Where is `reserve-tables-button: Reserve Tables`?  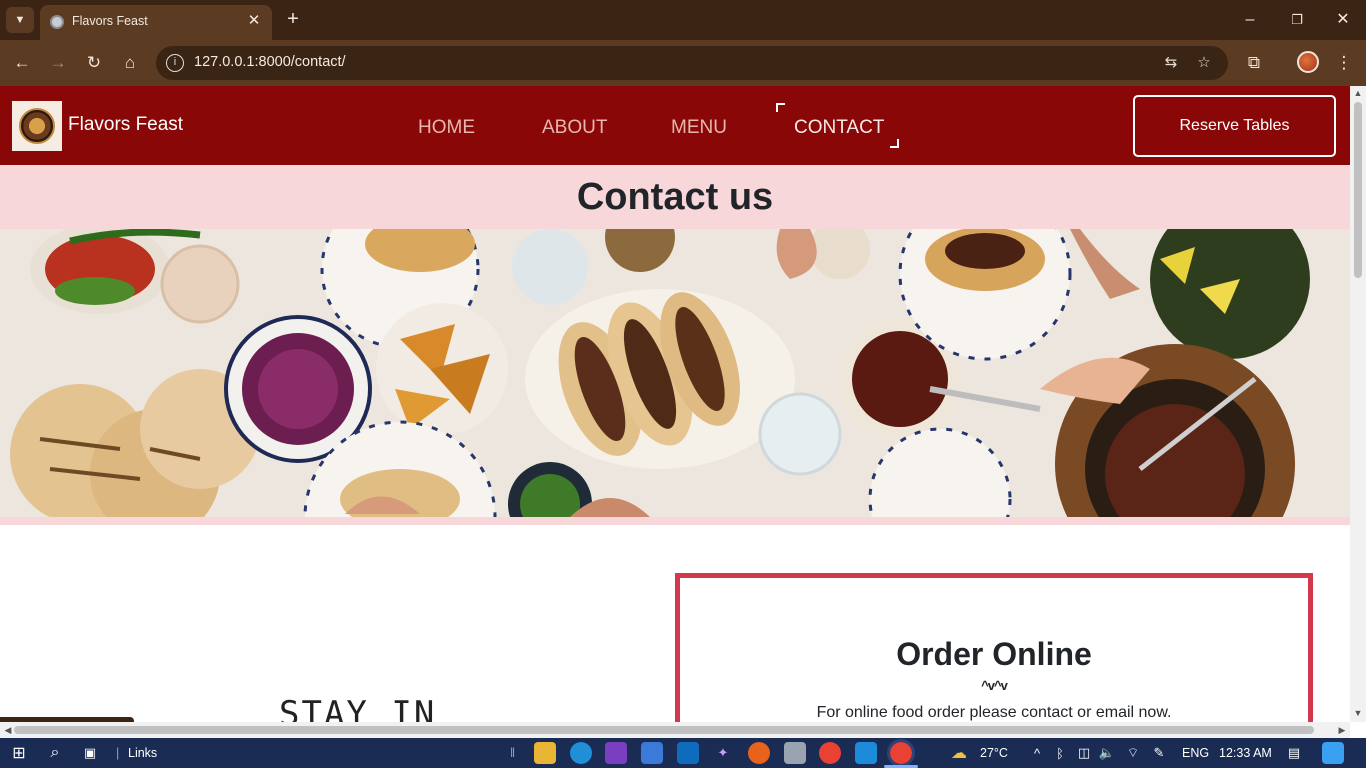 reserve-tables-button: Reserve Tables is located at coordinates (1234, 126).